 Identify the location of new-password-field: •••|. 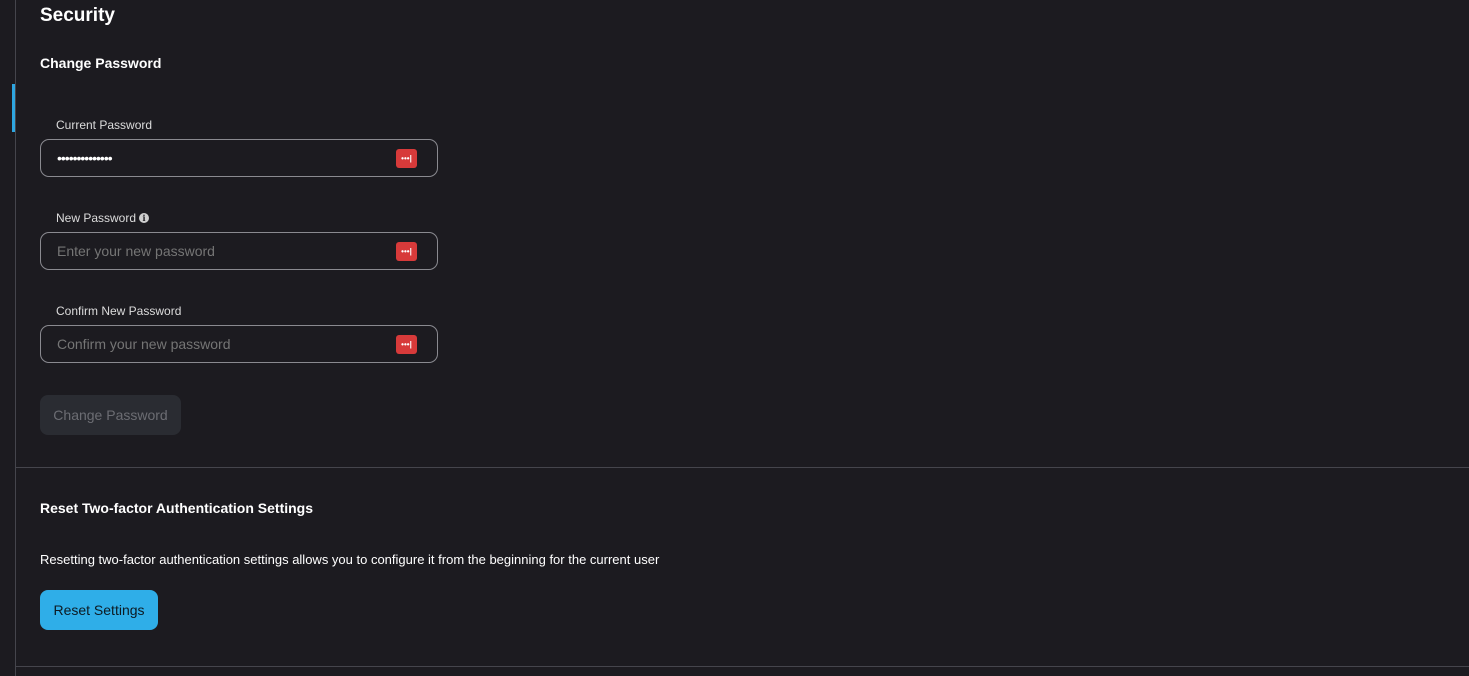
(239, 251).